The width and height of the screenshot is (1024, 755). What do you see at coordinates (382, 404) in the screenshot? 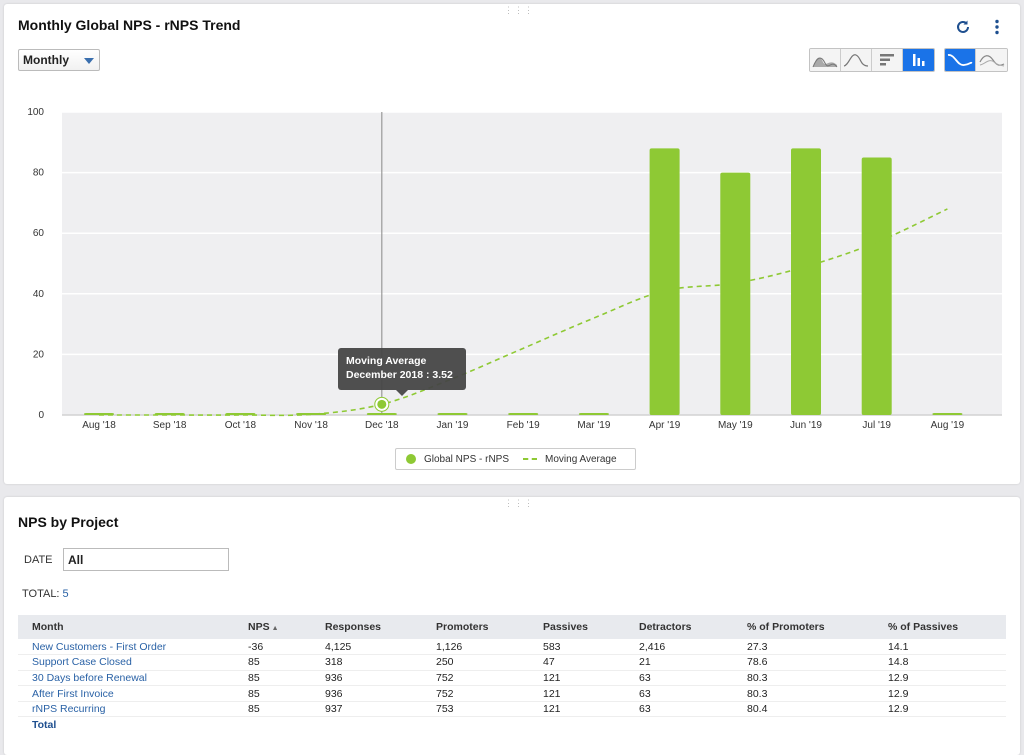
I see `hover-point` at bounding box center [382, 404].